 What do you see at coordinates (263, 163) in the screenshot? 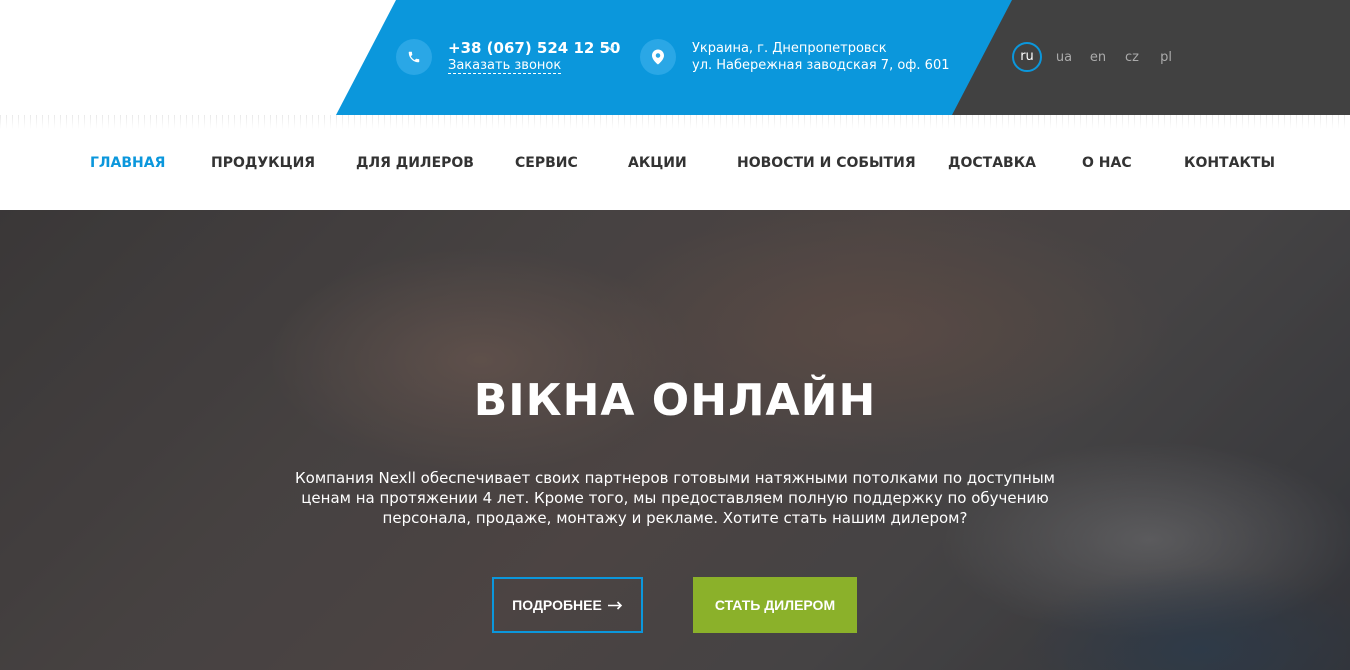
I see `nav-item-products: ПРОДУКЦИЯ` at bounding box center [263, 163].